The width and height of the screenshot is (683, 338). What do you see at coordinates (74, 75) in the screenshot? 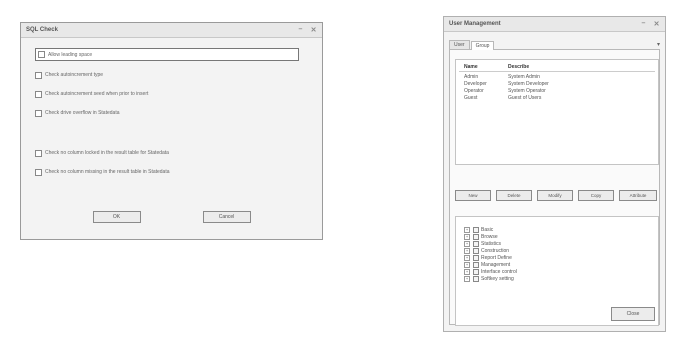
I see `option-label: Check autoincrement type` at bounding box center [74, 75].